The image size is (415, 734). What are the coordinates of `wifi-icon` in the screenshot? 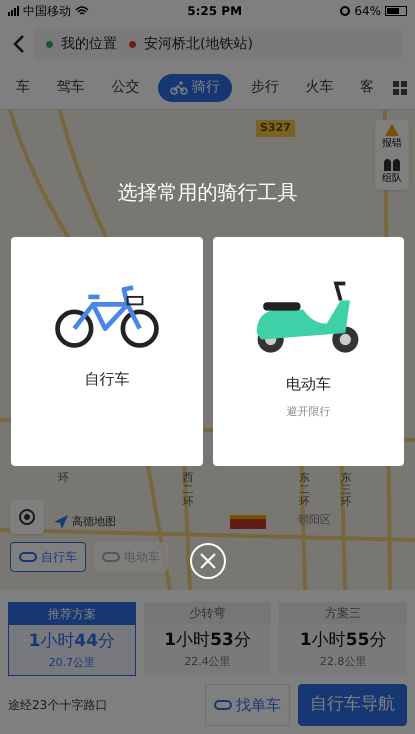 It's located at (82, 11).